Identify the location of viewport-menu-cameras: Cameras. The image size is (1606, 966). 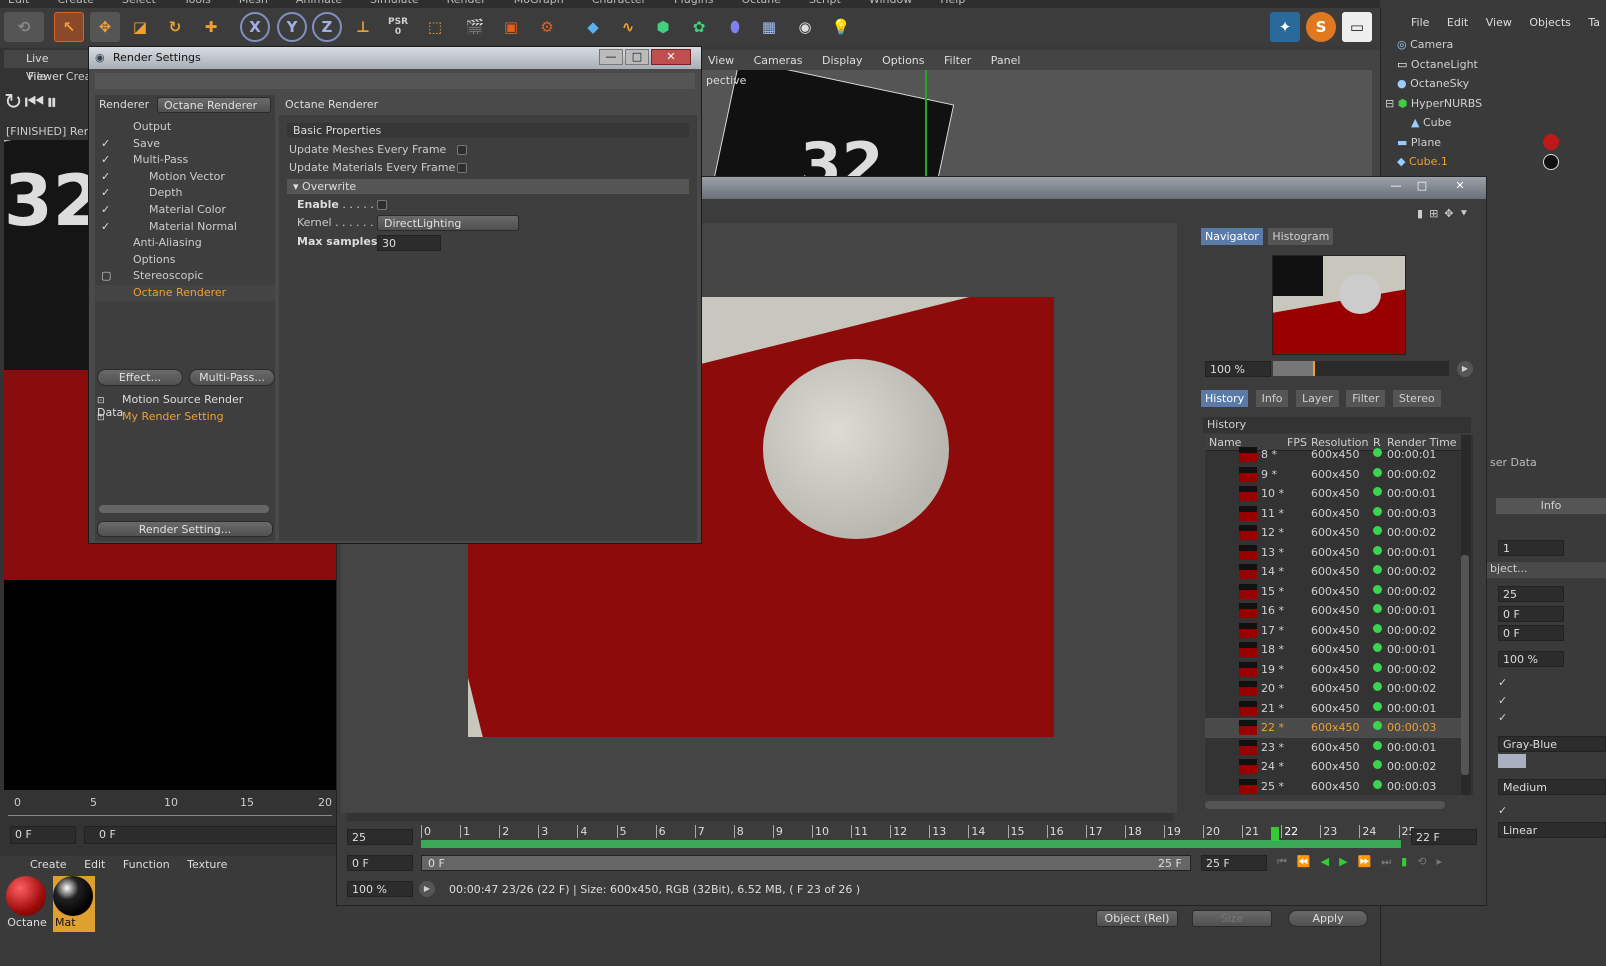
(778, 60).